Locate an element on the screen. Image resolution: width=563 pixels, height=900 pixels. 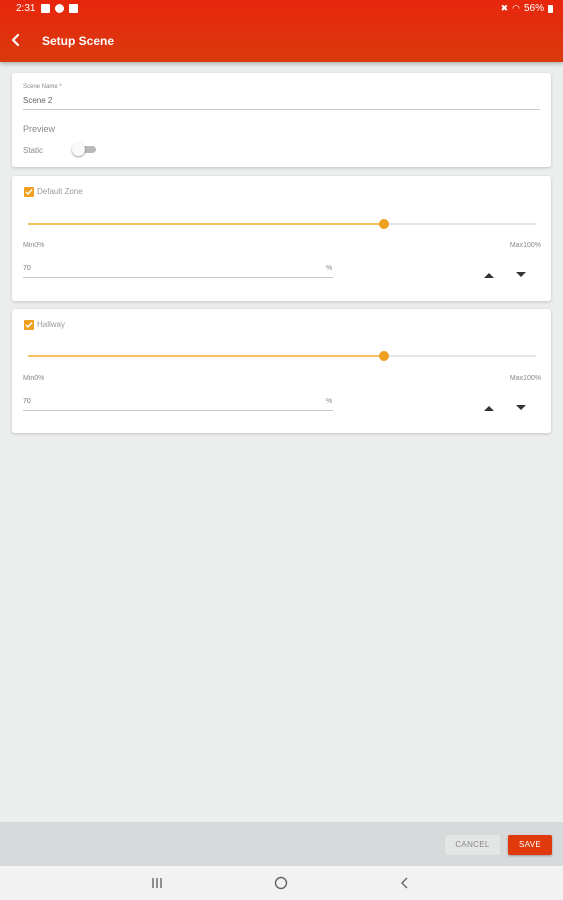
arrow-back-icon is located at coordinates (15, 40).